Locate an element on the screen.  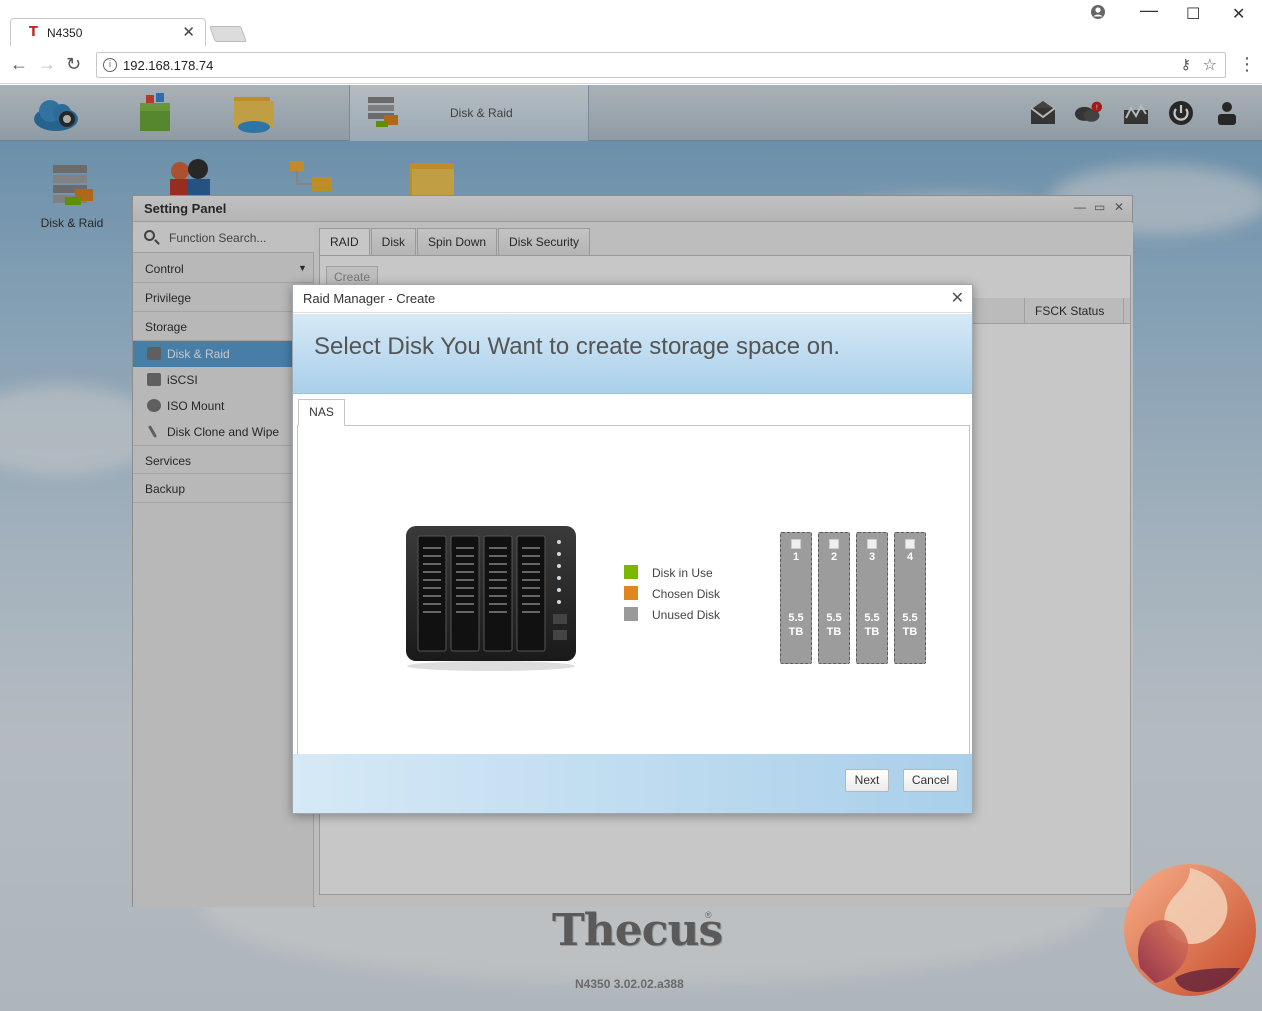
browser-tab: T N4350 ✕ is located at coordinates (108, 32).